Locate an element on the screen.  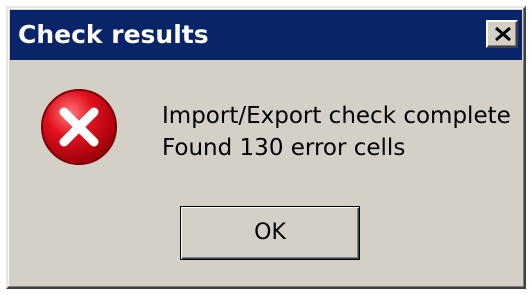
ok-button: OK is located at coordinates (270, 233).